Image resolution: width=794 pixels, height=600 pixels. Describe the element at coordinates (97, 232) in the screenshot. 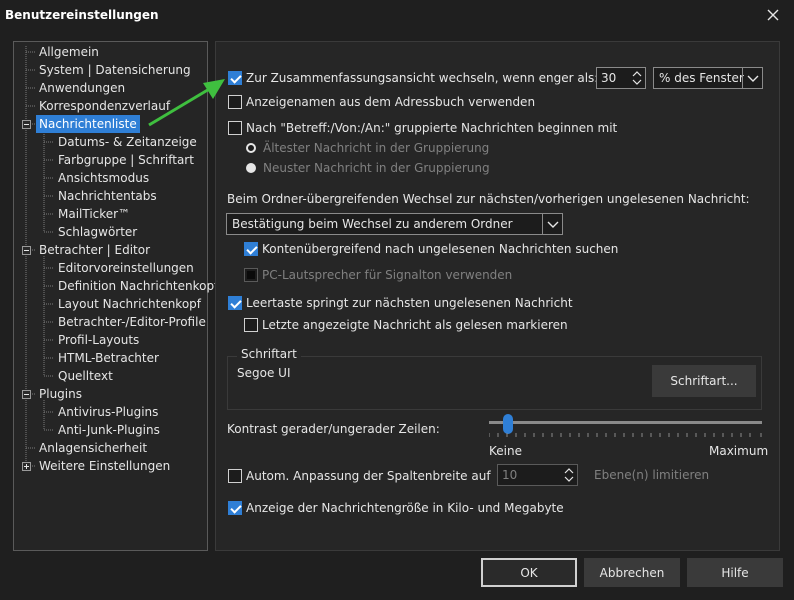

I see `tree-item-schlagwoerter: Schlagwörter` at that location.